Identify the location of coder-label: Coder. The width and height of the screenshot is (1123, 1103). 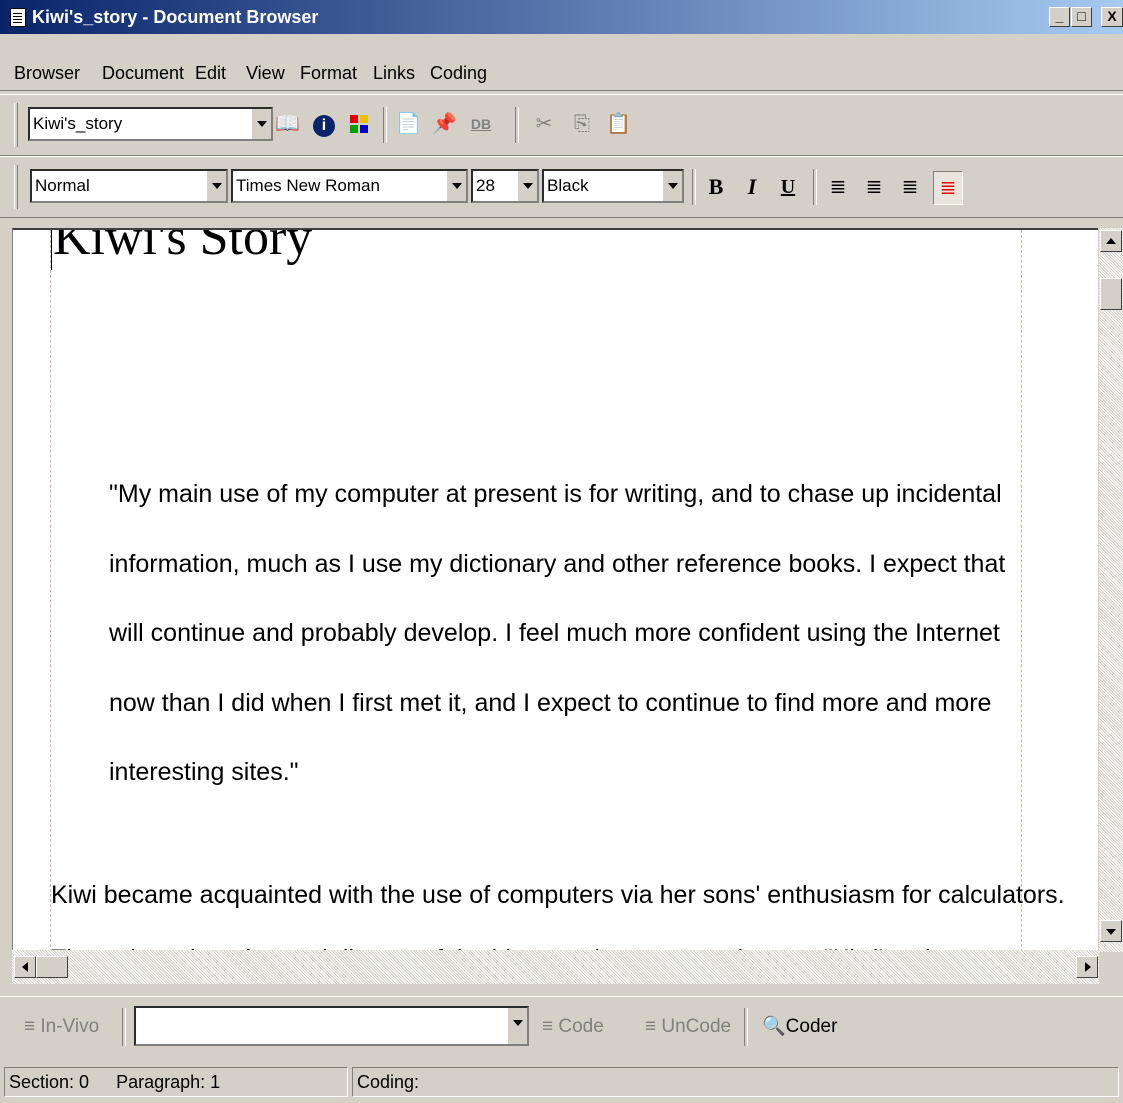
(811, 1026).